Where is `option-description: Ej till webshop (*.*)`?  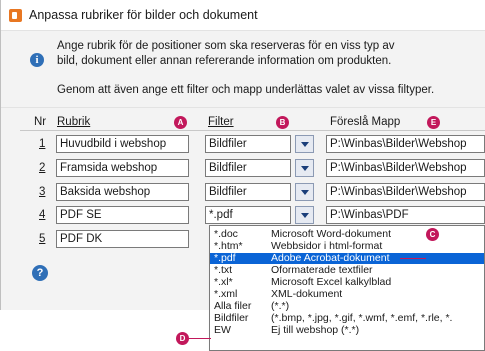 option-description: Ej till webshop (*.*) is located at coordinates (315, 330).